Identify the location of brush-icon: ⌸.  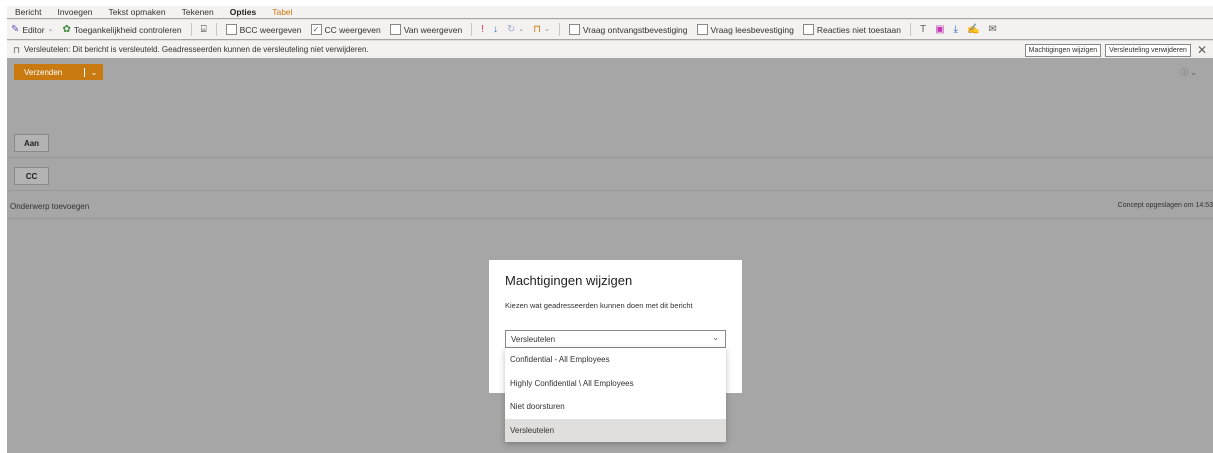
(203, 29).